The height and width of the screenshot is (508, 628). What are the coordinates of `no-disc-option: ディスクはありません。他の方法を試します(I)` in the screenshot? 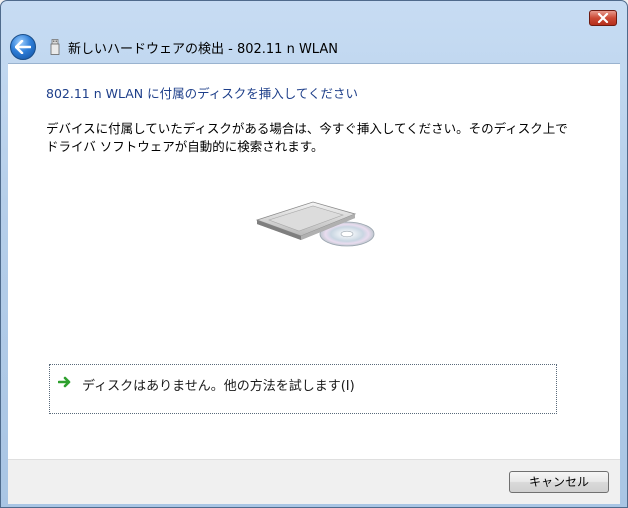 It's located at (303, 389).